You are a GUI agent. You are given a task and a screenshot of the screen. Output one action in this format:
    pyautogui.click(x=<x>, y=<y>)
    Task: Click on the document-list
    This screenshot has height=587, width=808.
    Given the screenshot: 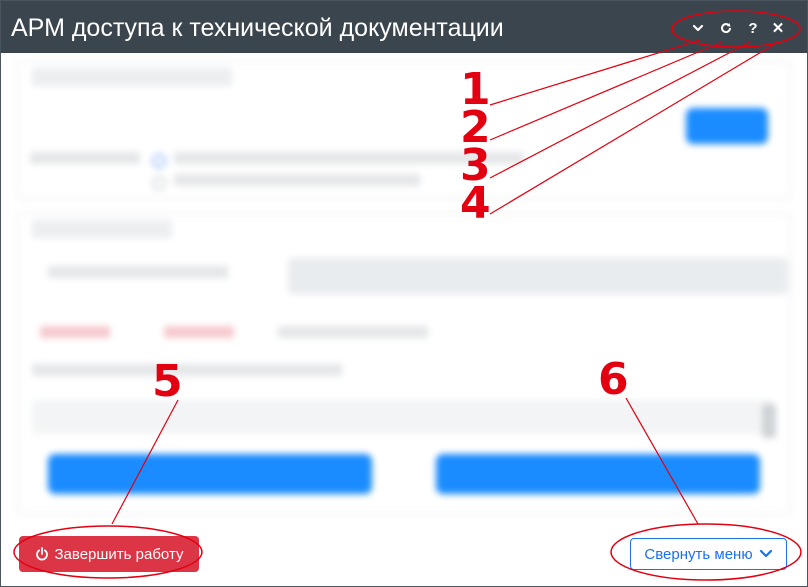 What is the action you would take?
    pyautogui.click(x=402, y=417)
    